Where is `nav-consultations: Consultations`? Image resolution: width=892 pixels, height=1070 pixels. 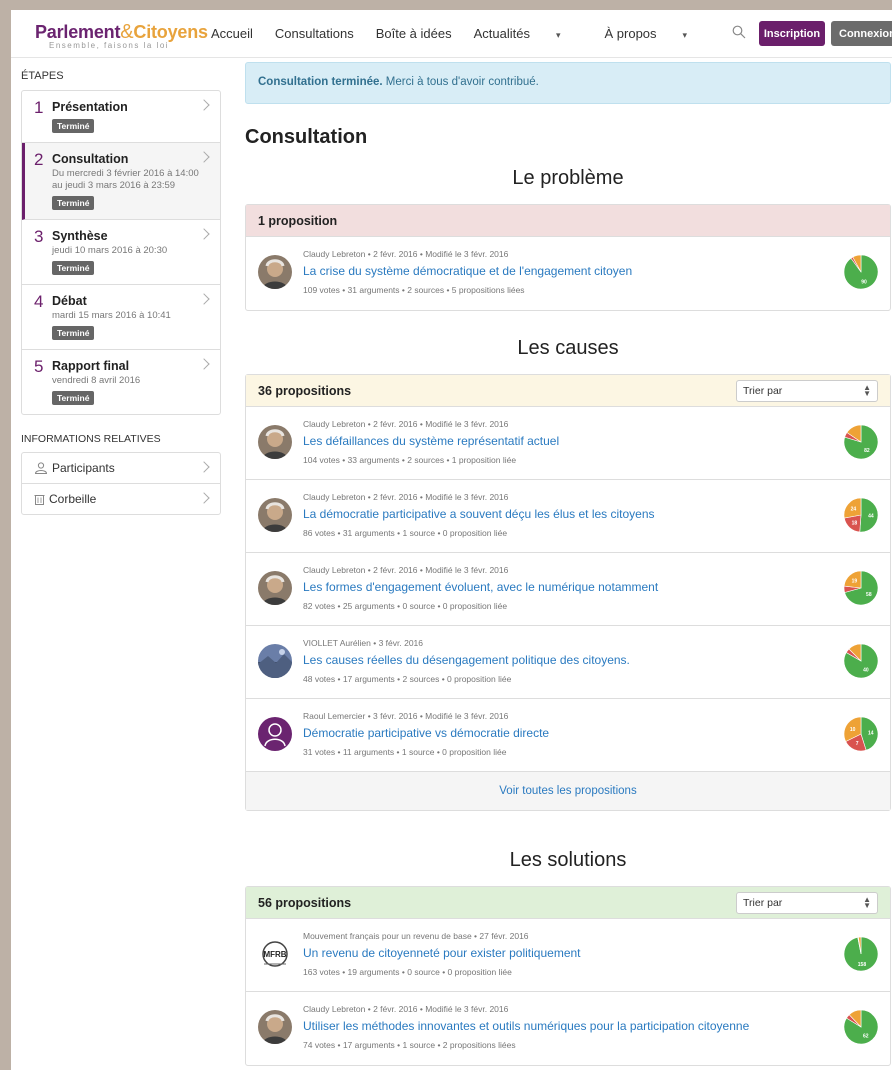 nav-consultations: Consultations is located at coordinates (314, 33).